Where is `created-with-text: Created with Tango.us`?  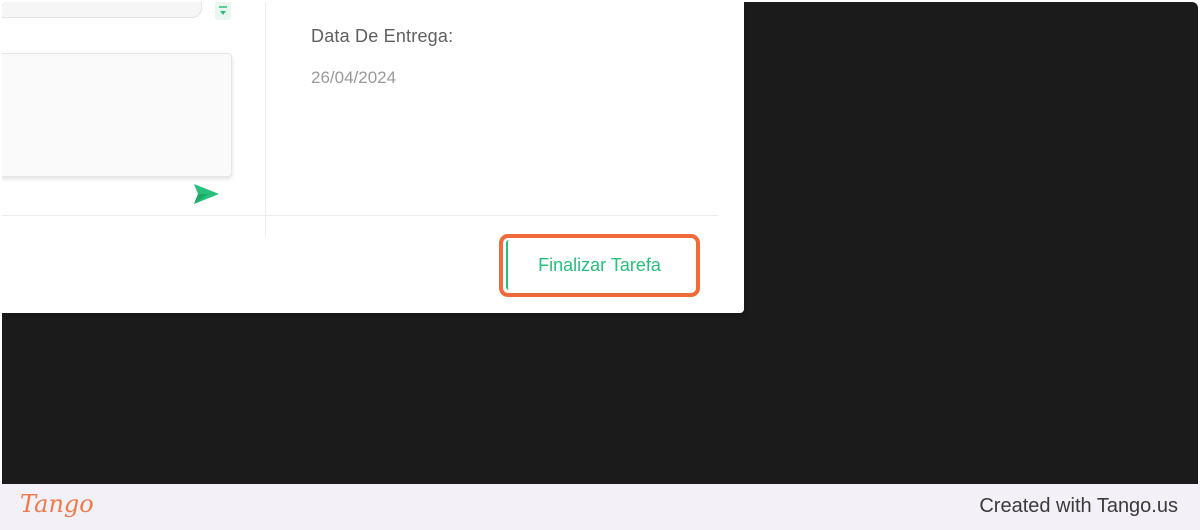
created-with-text: Created with Tango.us is located at coordinates (1078, 506).